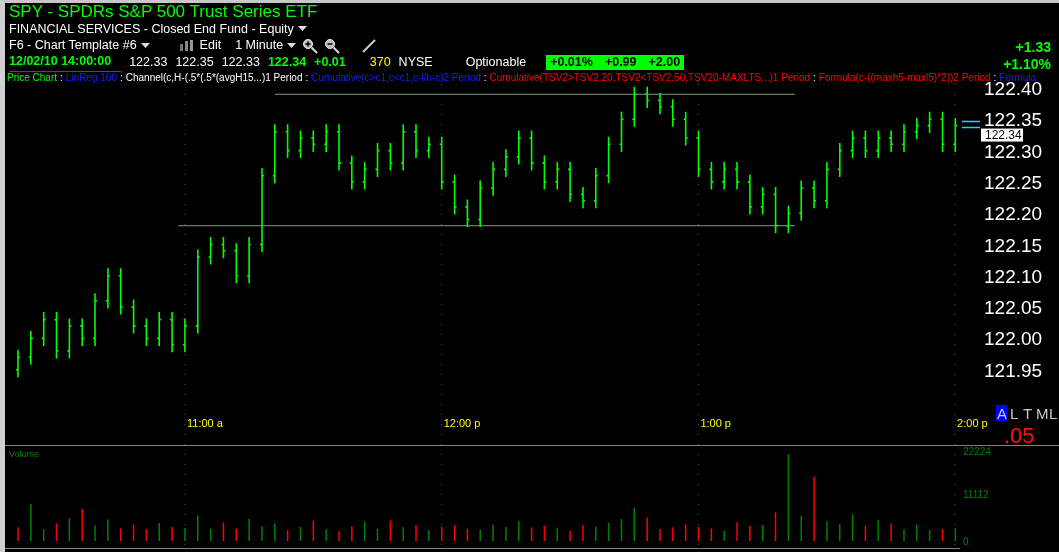 The width and height of the screenshot is (1059, 552). What do you see at coordinates (145, 45) in the screenshot?
I see `caret-icon` at bounding box center [145, 45].